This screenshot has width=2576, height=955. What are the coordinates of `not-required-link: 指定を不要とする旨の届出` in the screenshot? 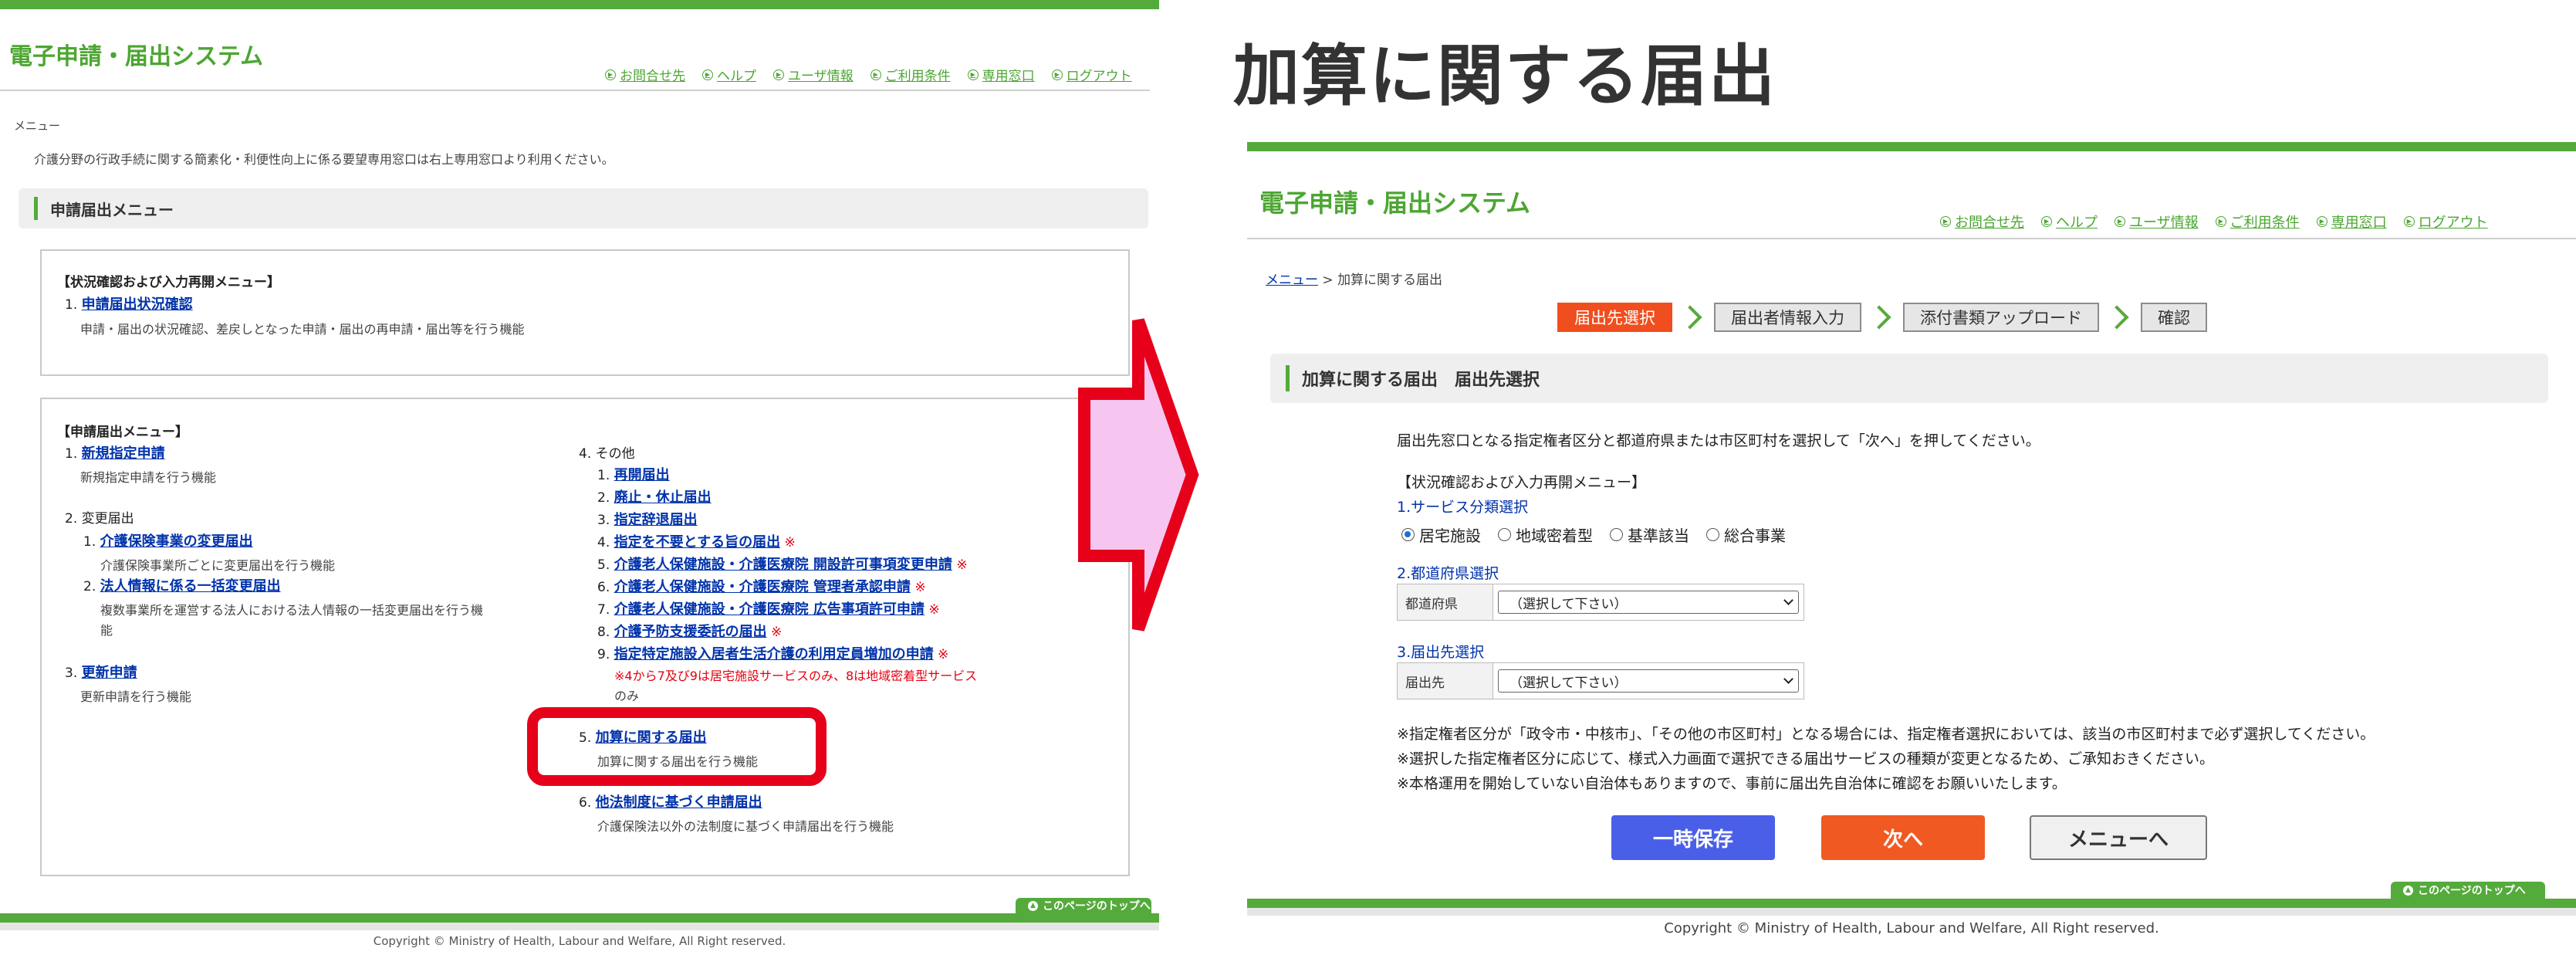 It's located at (697, 542).